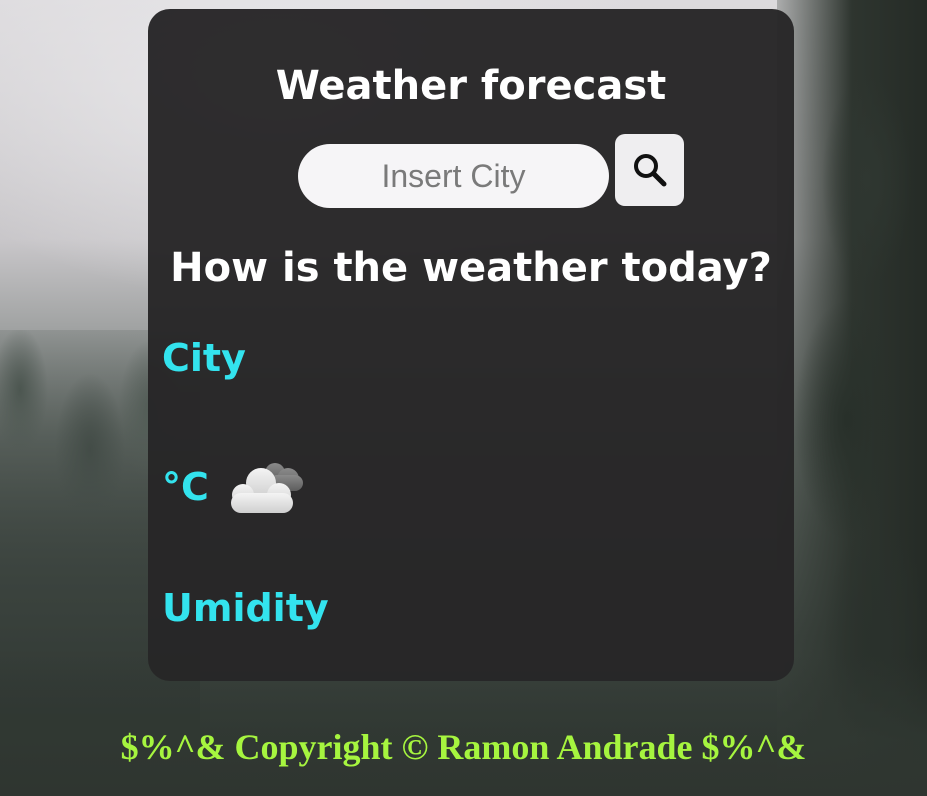  Describe the element at coordinates (266, 488) in the screenshot. I see `cloud-icon` at that location.